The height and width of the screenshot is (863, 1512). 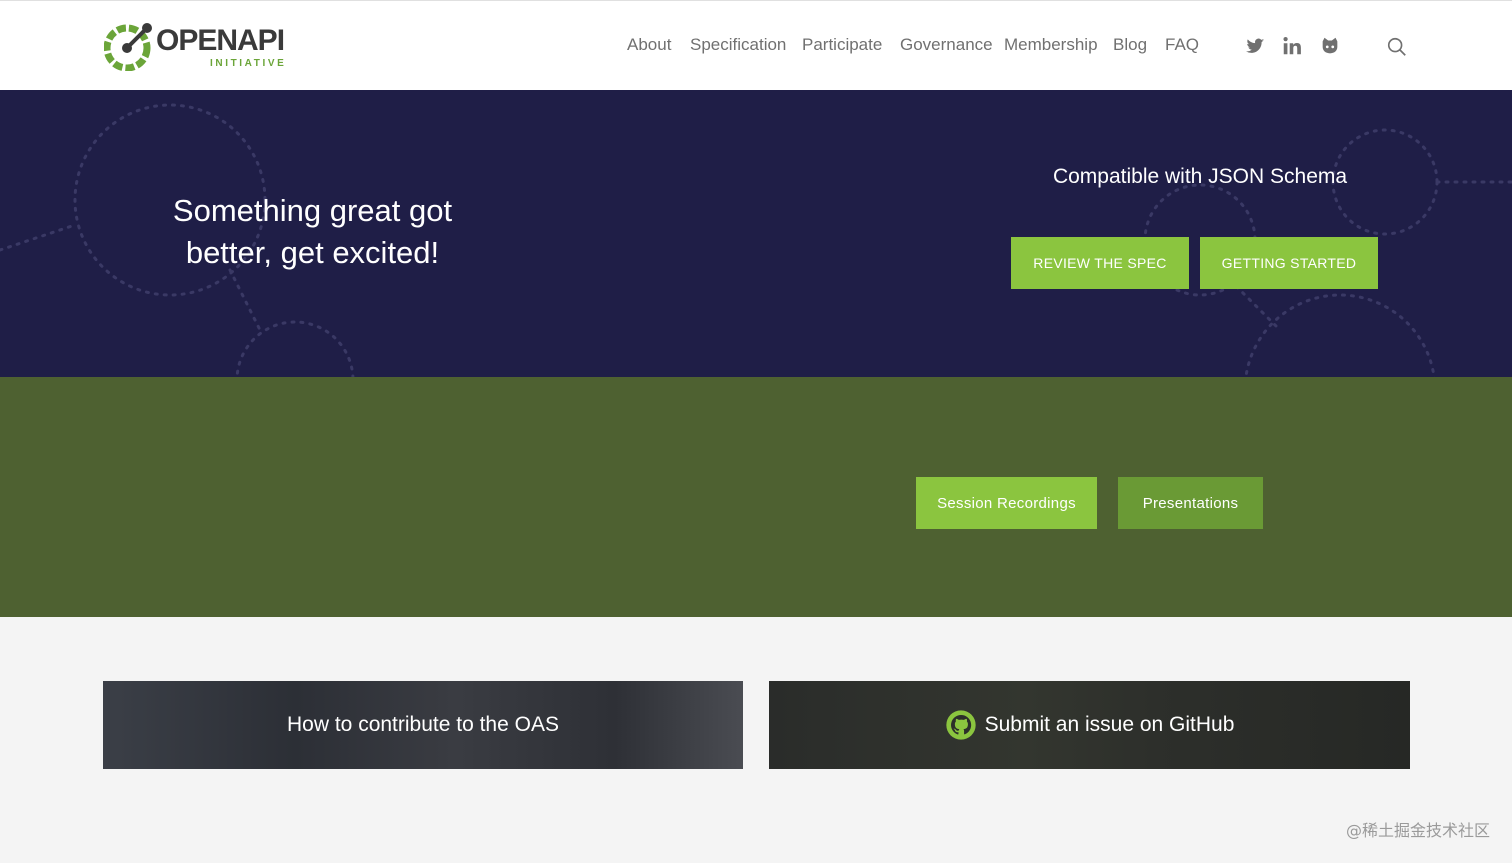 I want to click on nav-governance: Governance, so click(x=946, y=45).